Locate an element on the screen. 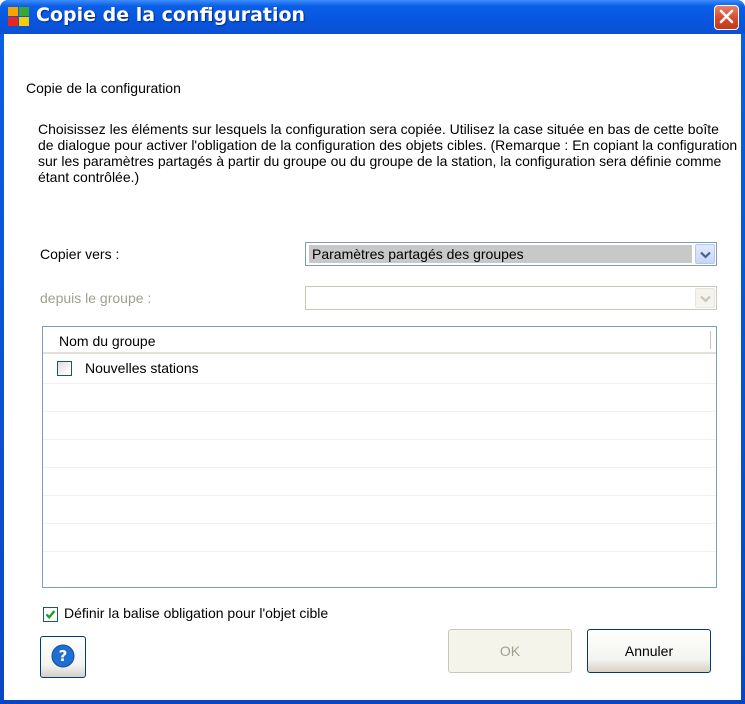 The image size is (745, 704). close-button is located at coordinates (726, 17).